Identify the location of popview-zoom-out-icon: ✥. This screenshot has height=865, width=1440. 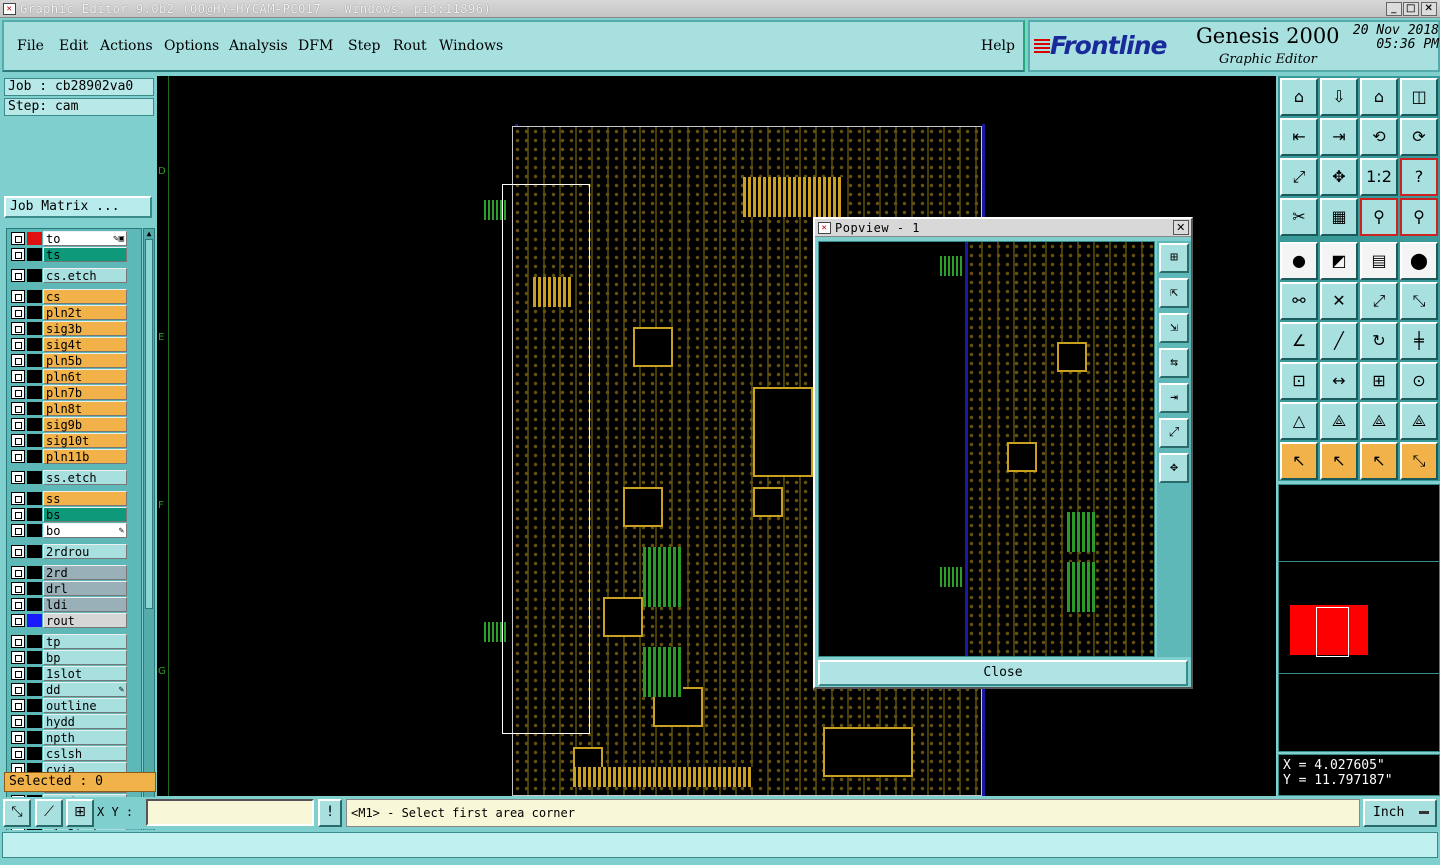
(1174, 468).